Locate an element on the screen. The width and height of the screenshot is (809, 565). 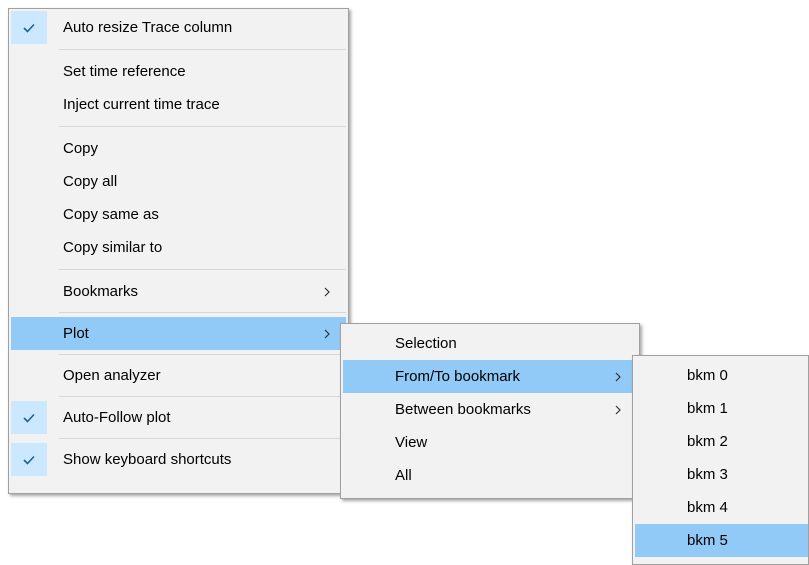
menu-item-auto-follow-plot: Auto-Follow plot is located at coordinates (178, 417).